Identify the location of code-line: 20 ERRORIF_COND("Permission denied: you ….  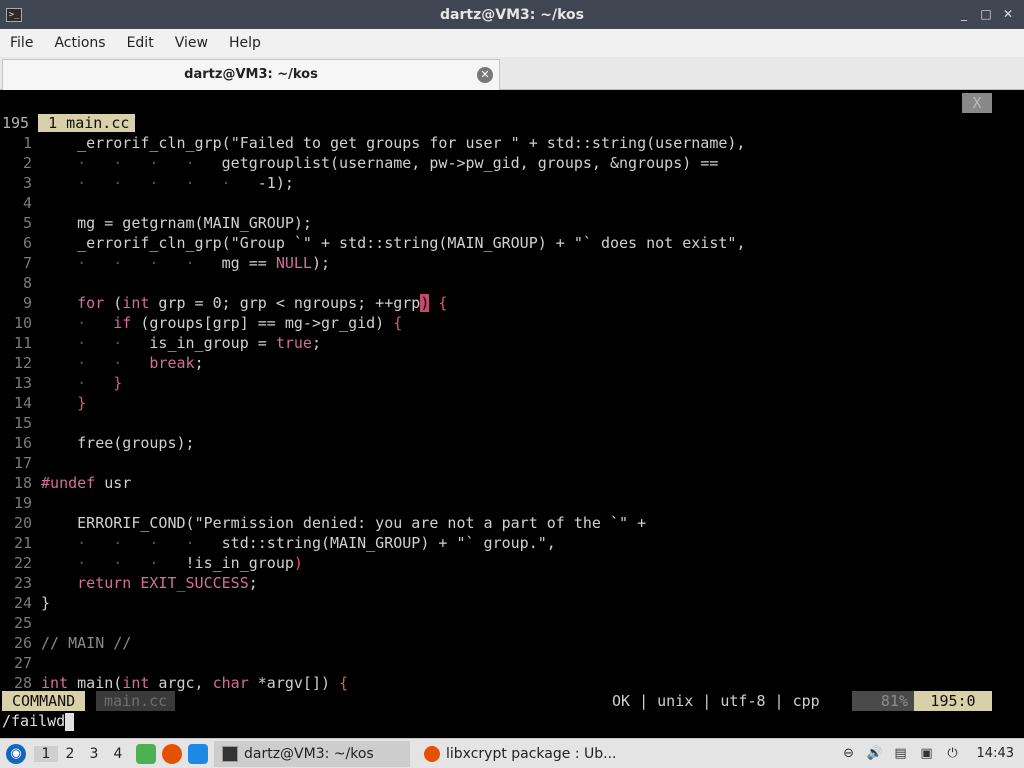
(330, 523).